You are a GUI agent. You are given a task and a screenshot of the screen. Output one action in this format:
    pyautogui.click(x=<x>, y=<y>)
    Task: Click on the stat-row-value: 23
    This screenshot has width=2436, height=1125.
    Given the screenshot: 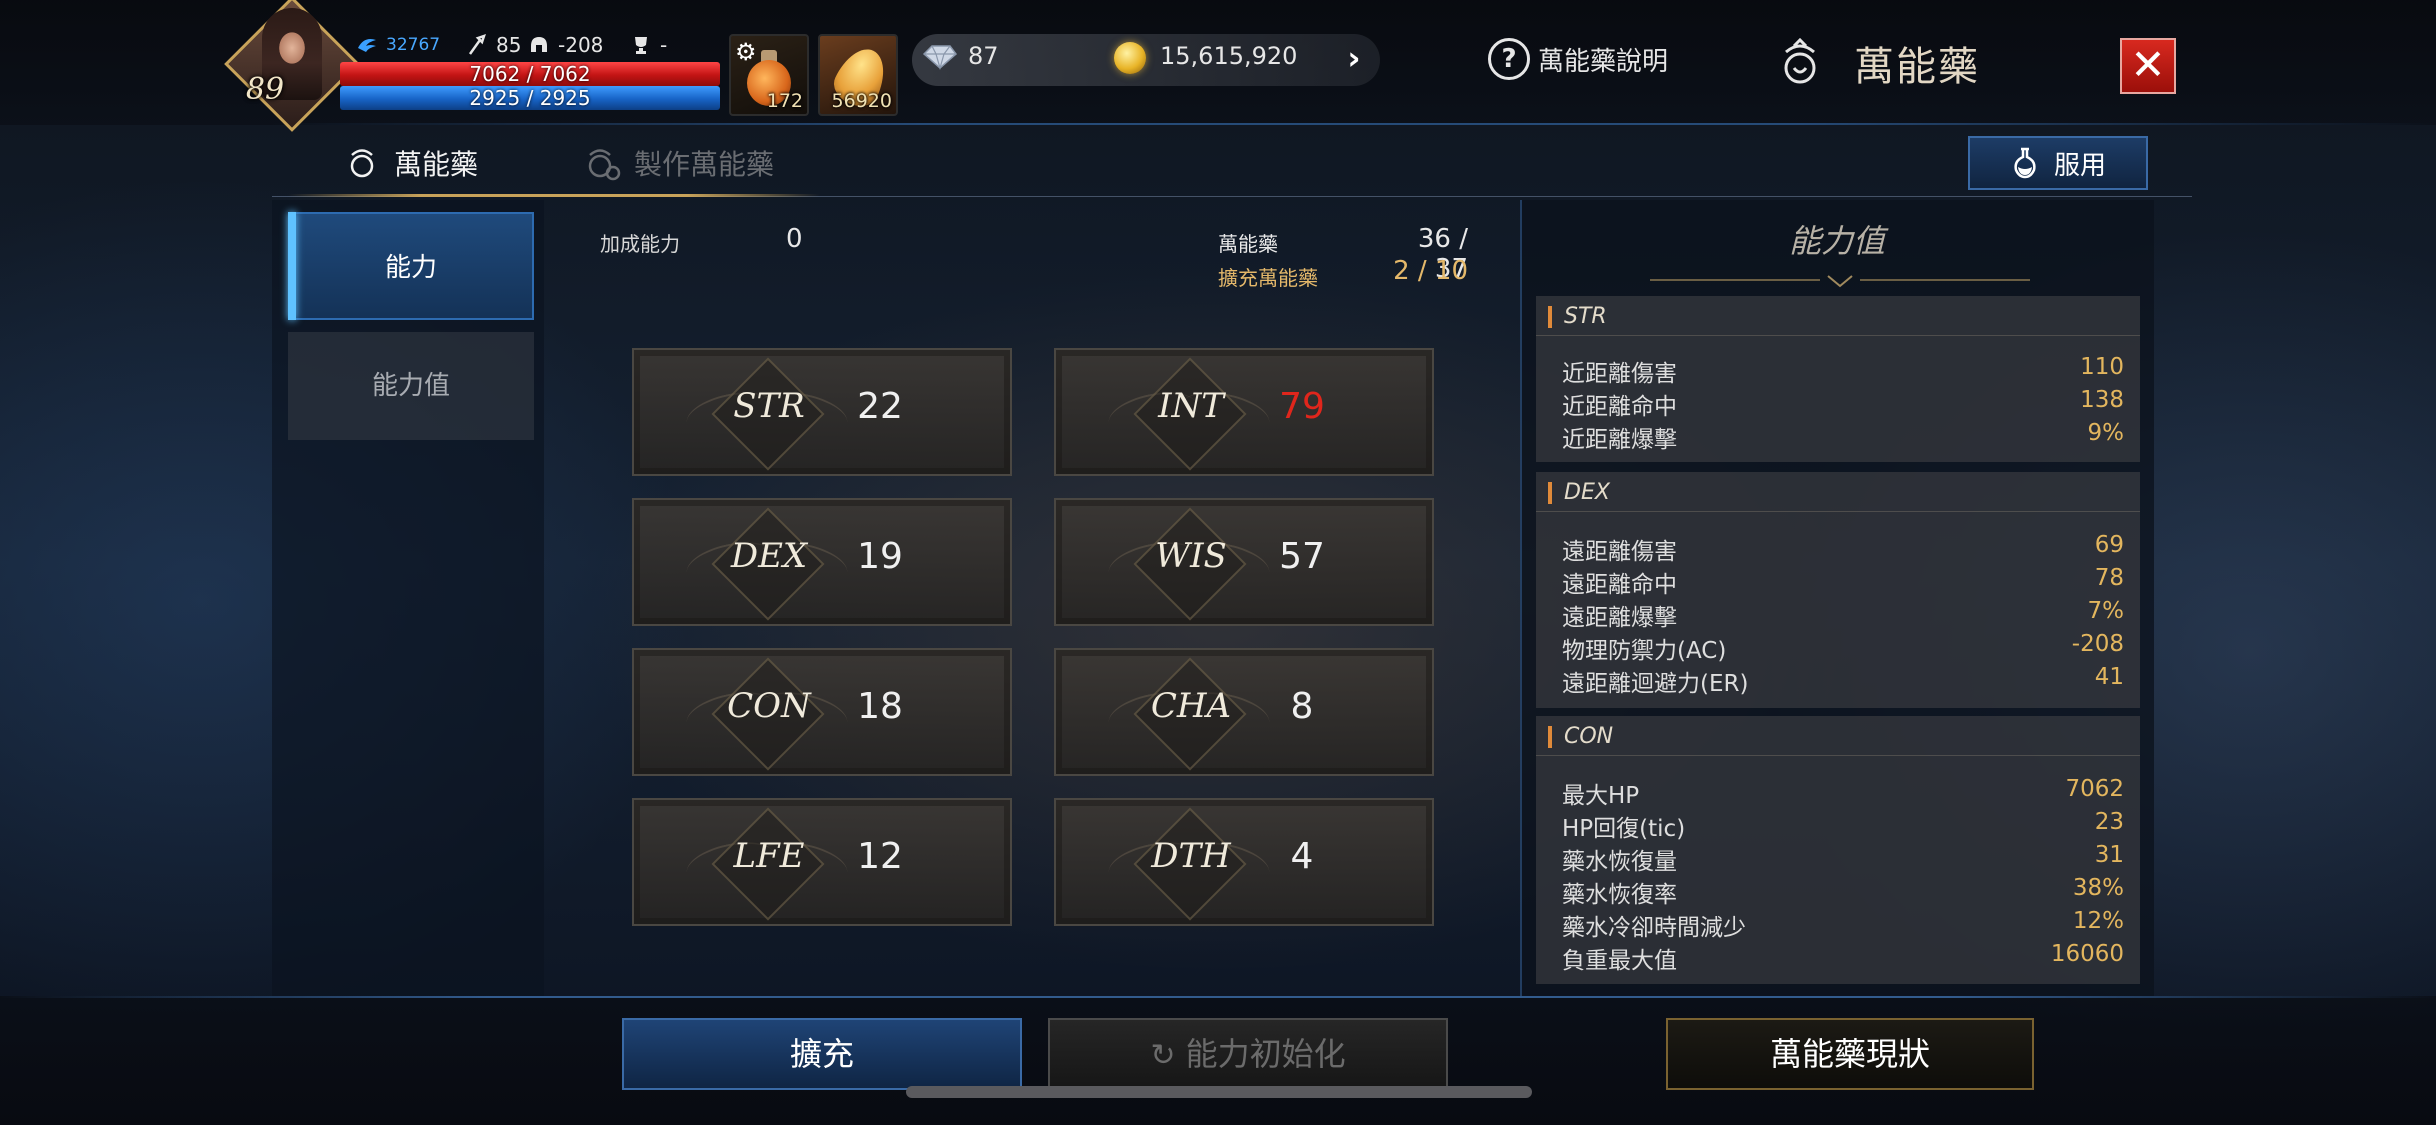 What is the action you would take?
    pyautogui.click(x=2109, y=822)
    